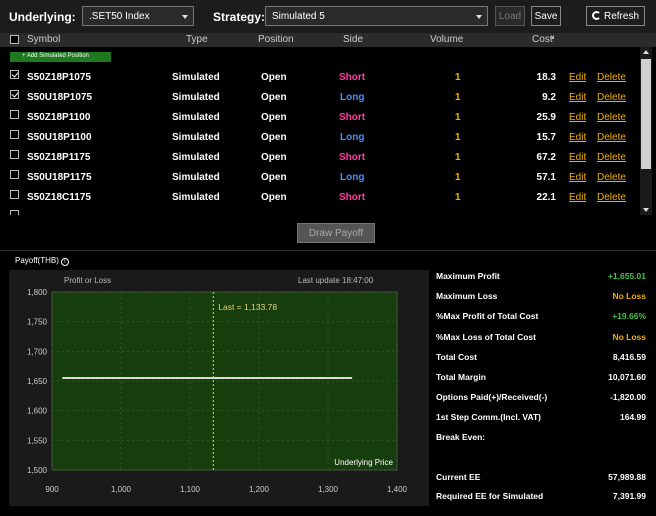 Image resolution: width=656 pixels, height=516 pixels. What do you see at coordinates (37, 292) in the screenshot?
I see `y-tick-label: 1,800` at bounding box center [37, 292].